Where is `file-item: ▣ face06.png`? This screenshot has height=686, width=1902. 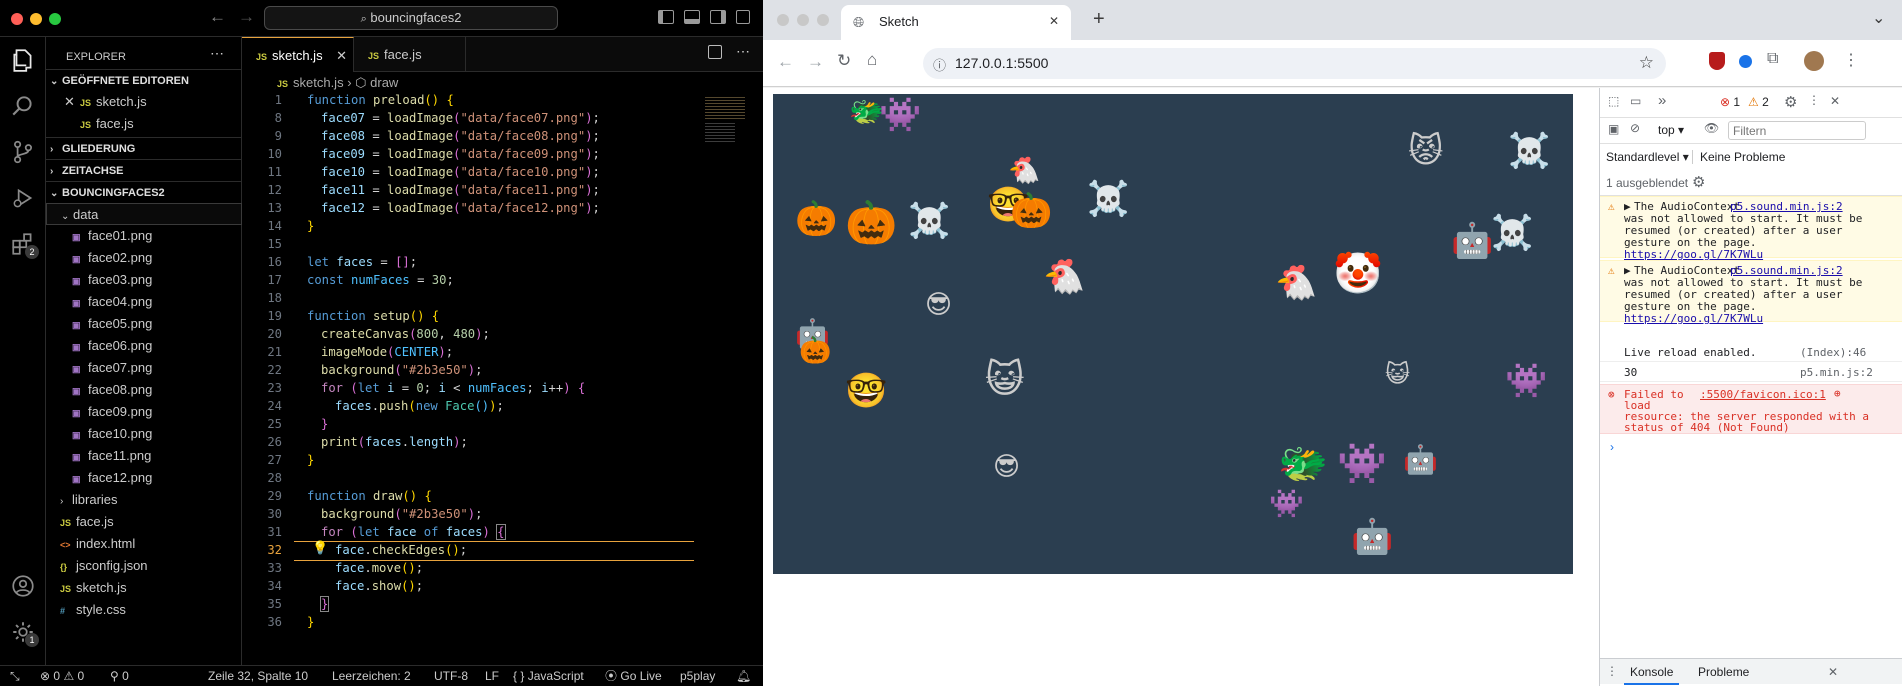 file-item: ▣ face06.png is located at coordinates (144, 346).